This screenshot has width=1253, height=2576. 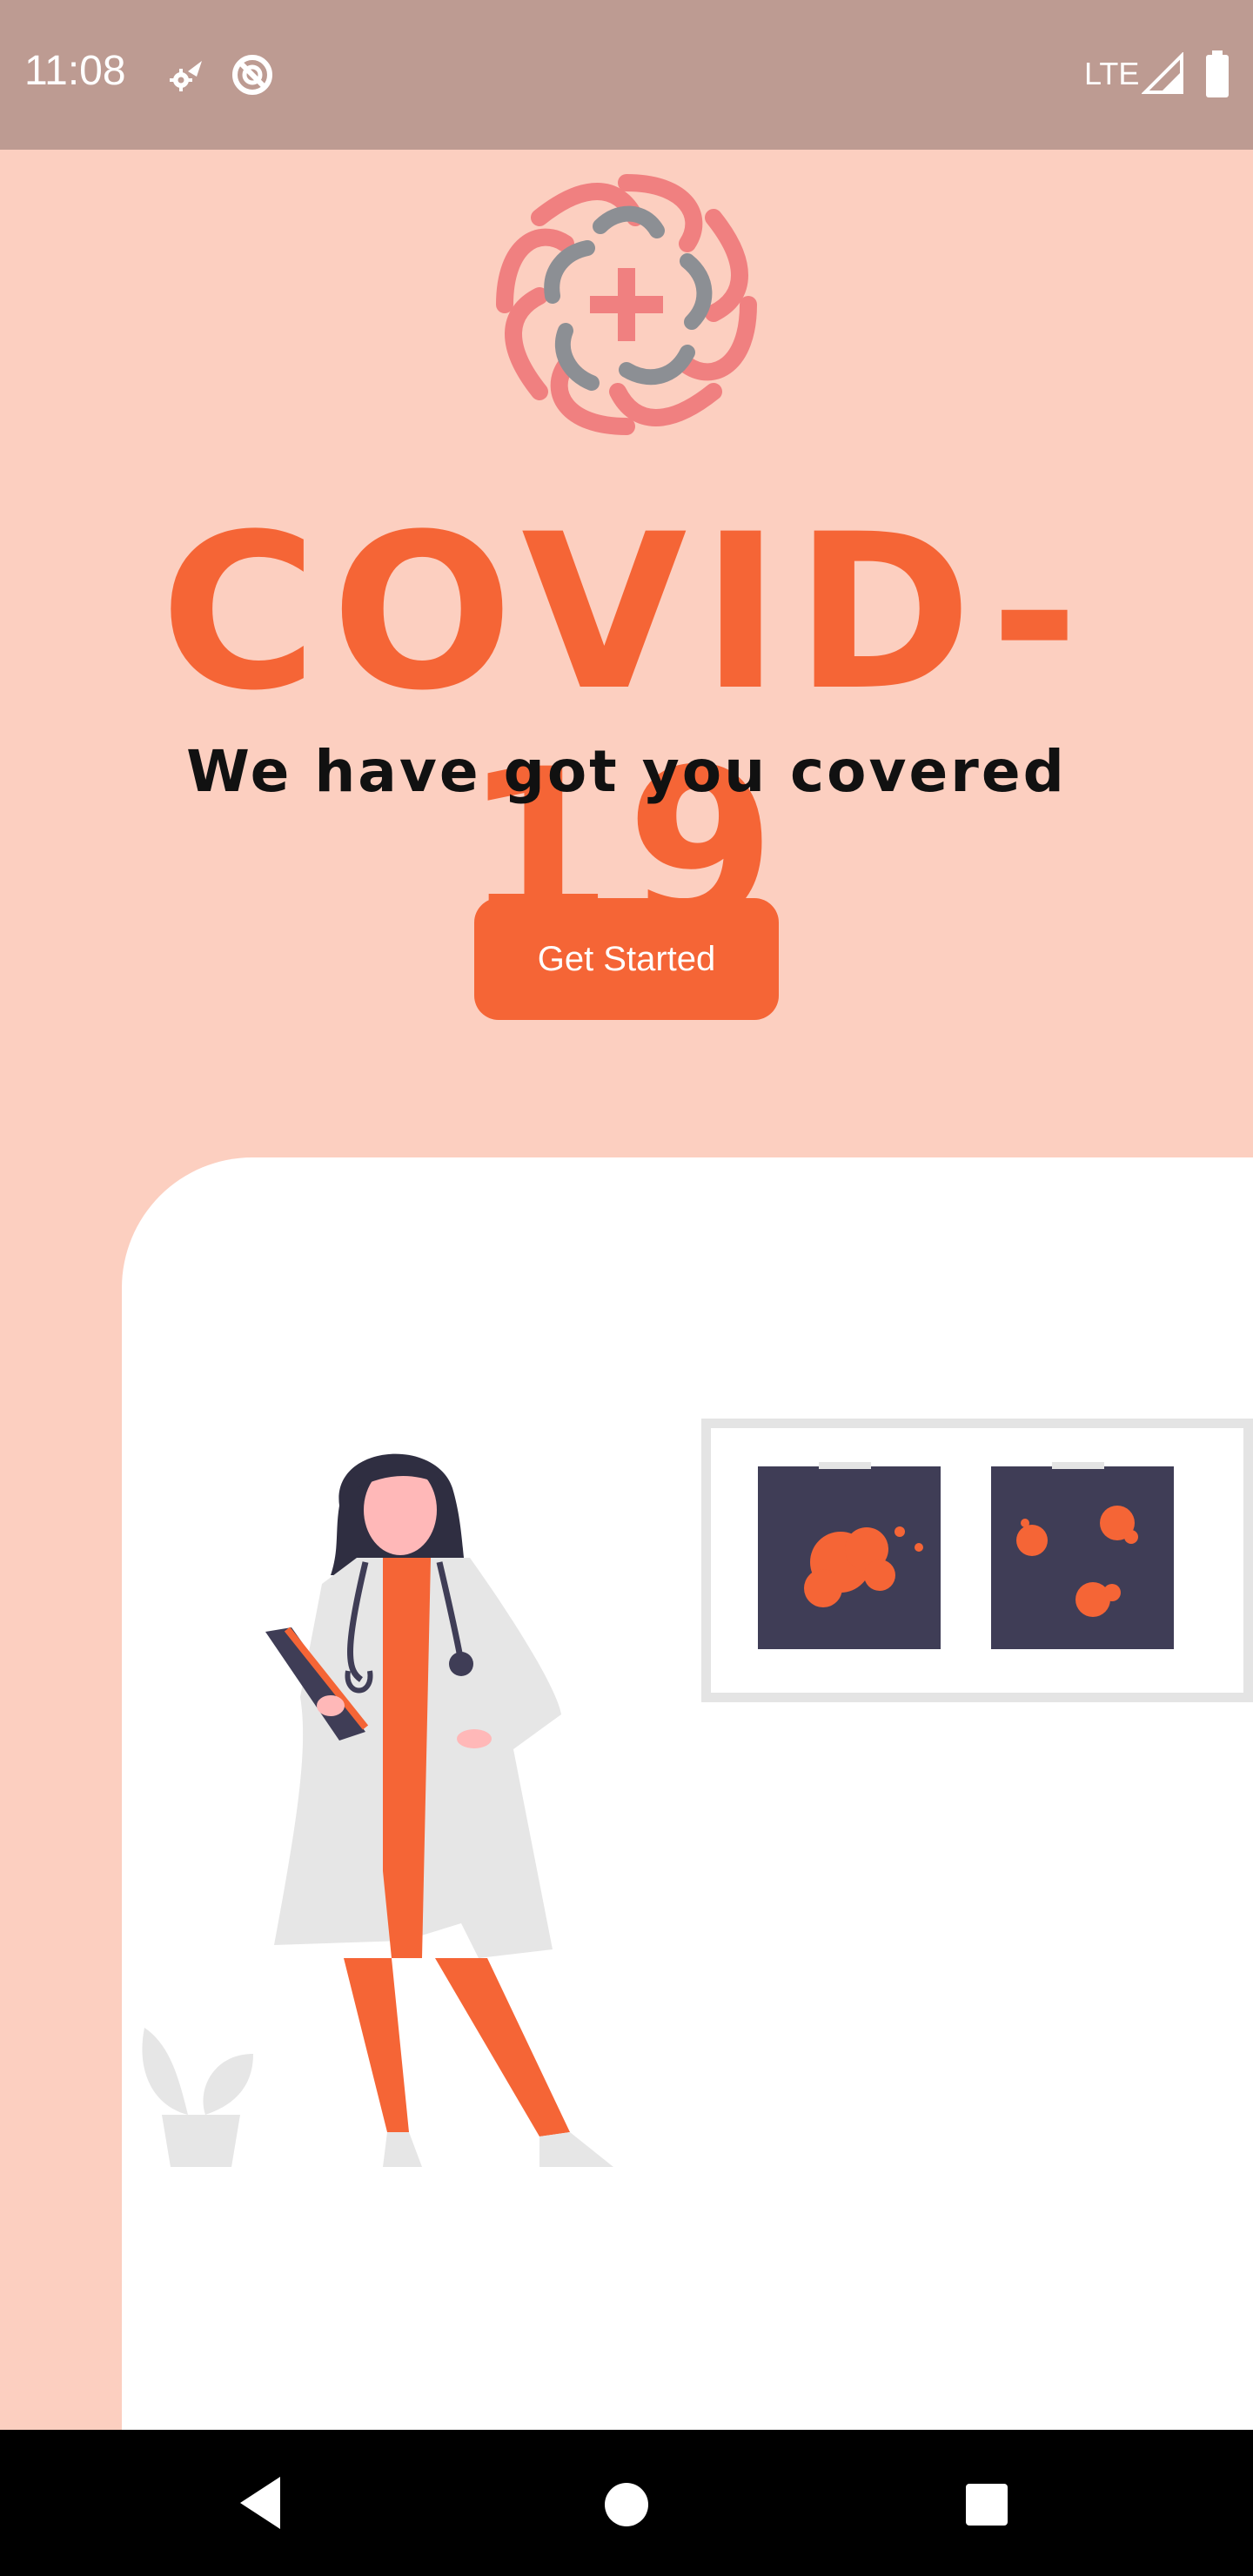 I want to click on home-button, so click(x=626, y=2504).